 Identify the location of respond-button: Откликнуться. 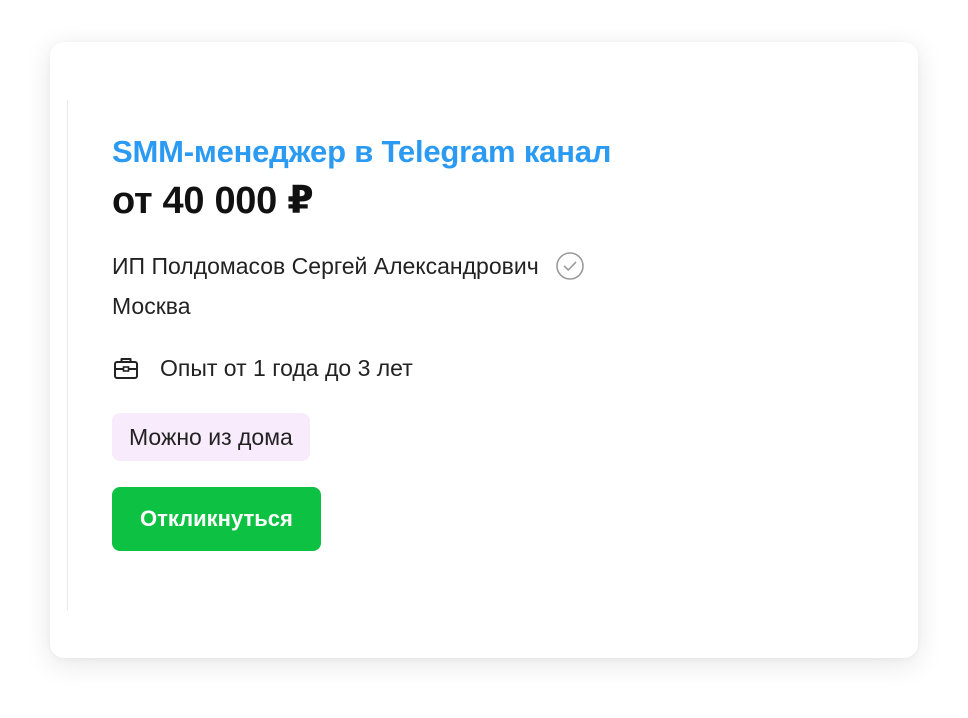
(216, 519).